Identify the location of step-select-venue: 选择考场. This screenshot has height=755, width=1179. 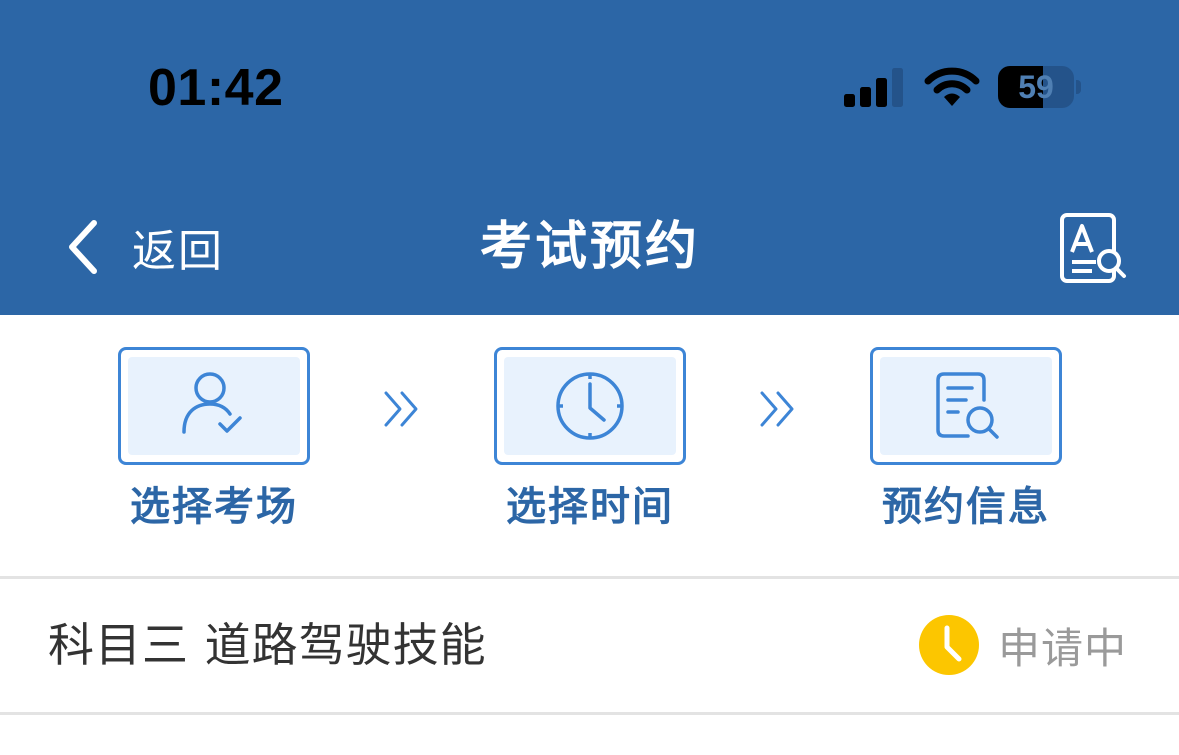
(214, 441).